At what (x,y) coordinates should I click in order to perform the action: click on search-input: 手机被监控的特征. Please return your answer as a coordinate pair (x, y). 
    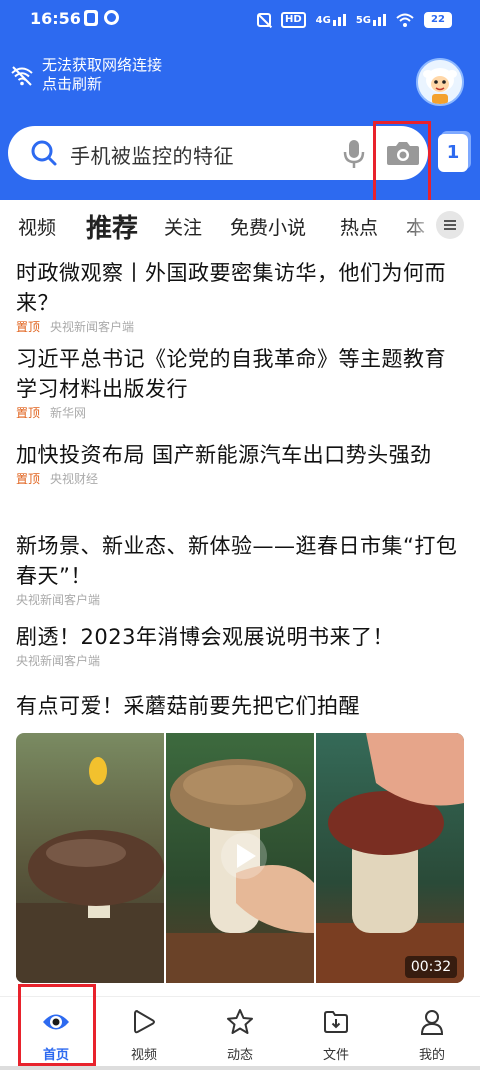
    Looking at the image, I should click on (218, 153).